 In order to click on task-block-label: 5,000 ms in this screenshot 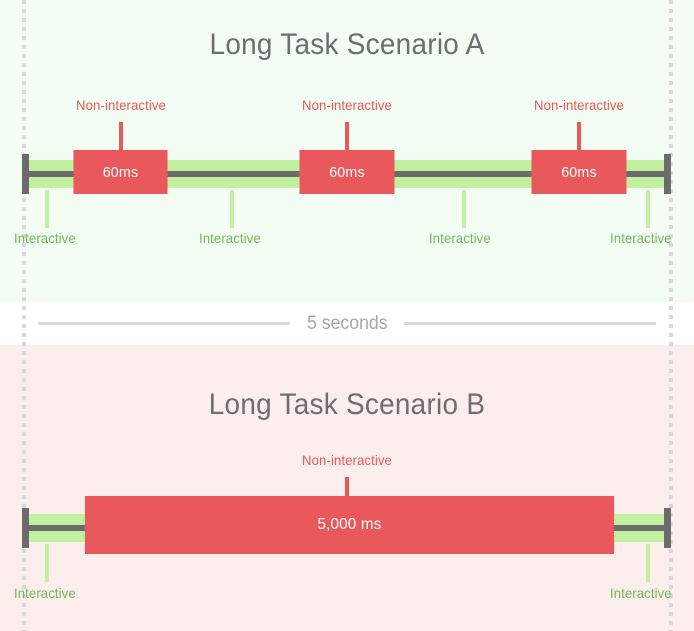, I will do `click(349, 524)`.